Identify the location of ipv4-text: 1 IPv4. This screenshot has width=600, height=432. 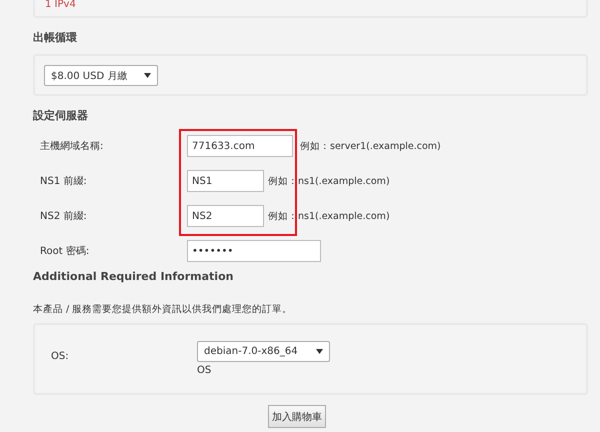
(60, 5).